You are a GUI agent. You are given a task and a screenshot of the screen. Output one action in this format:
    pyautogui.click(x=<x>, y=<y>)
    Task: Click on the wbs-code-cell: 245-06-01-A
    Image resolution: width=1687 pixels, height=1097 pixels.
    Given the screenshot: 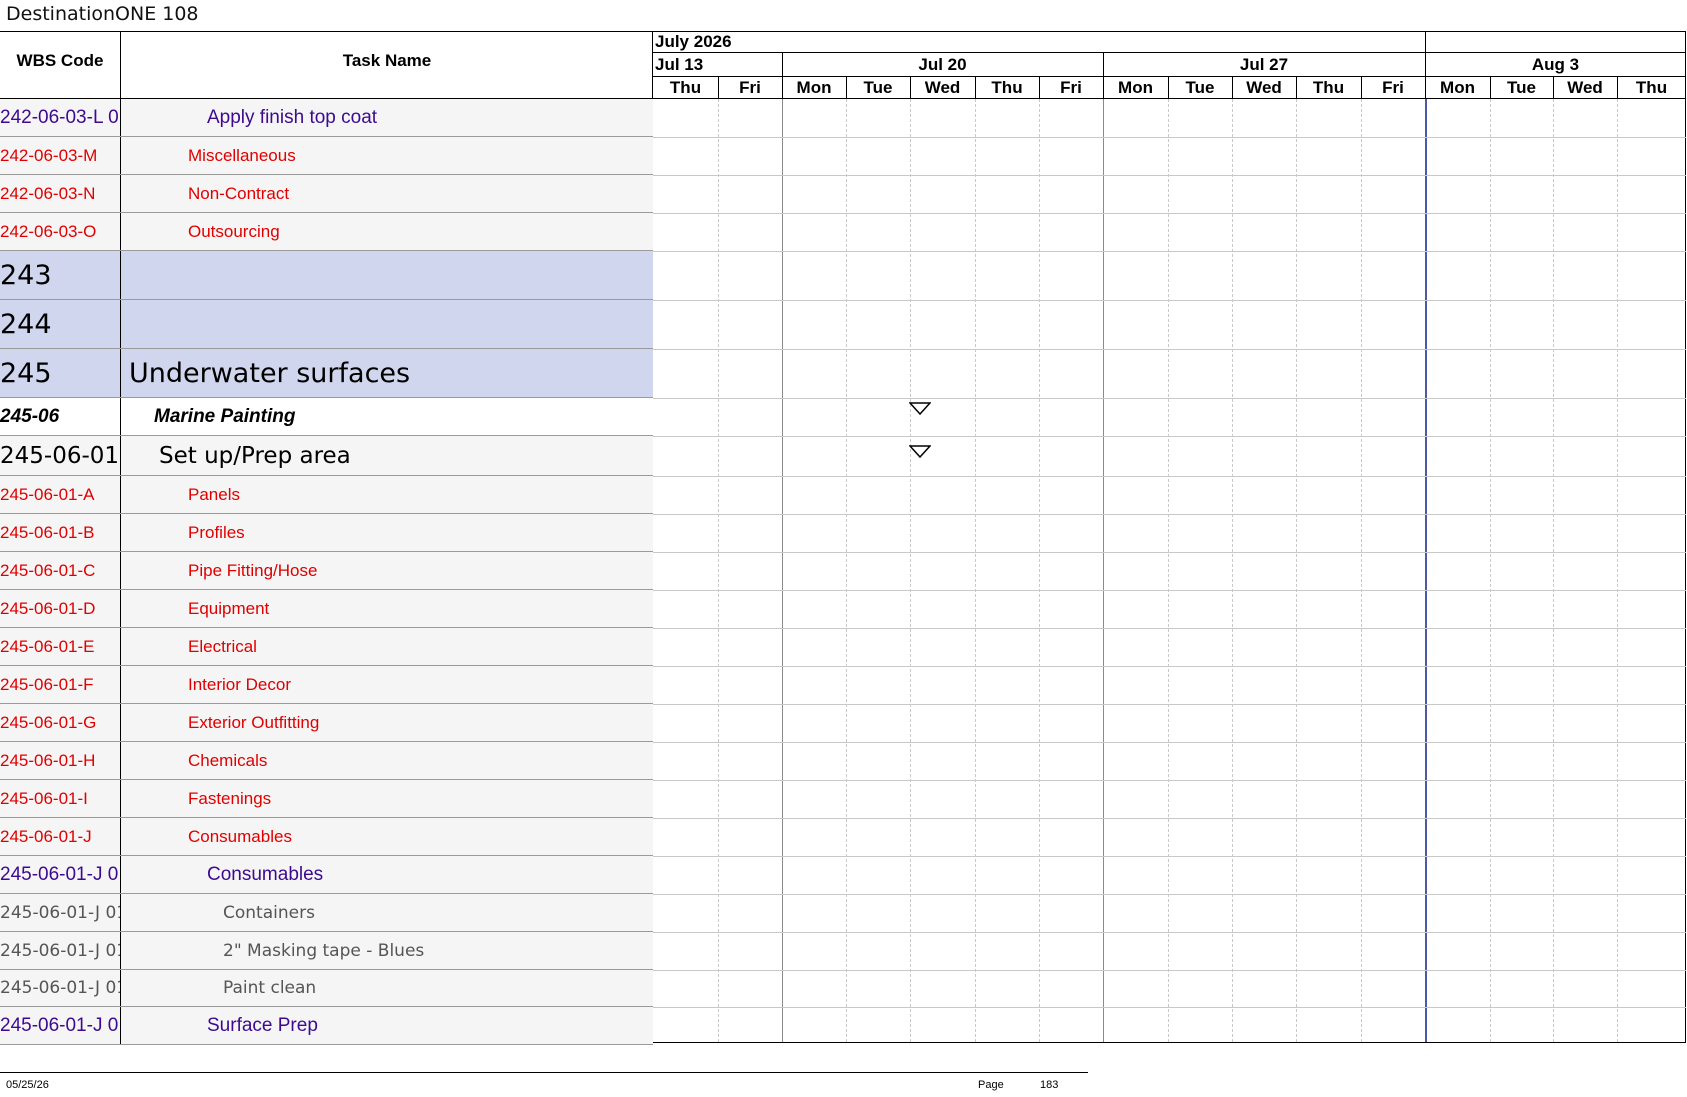 What is the action you would take?
    pyautogui.click(x=60, y=494)
    